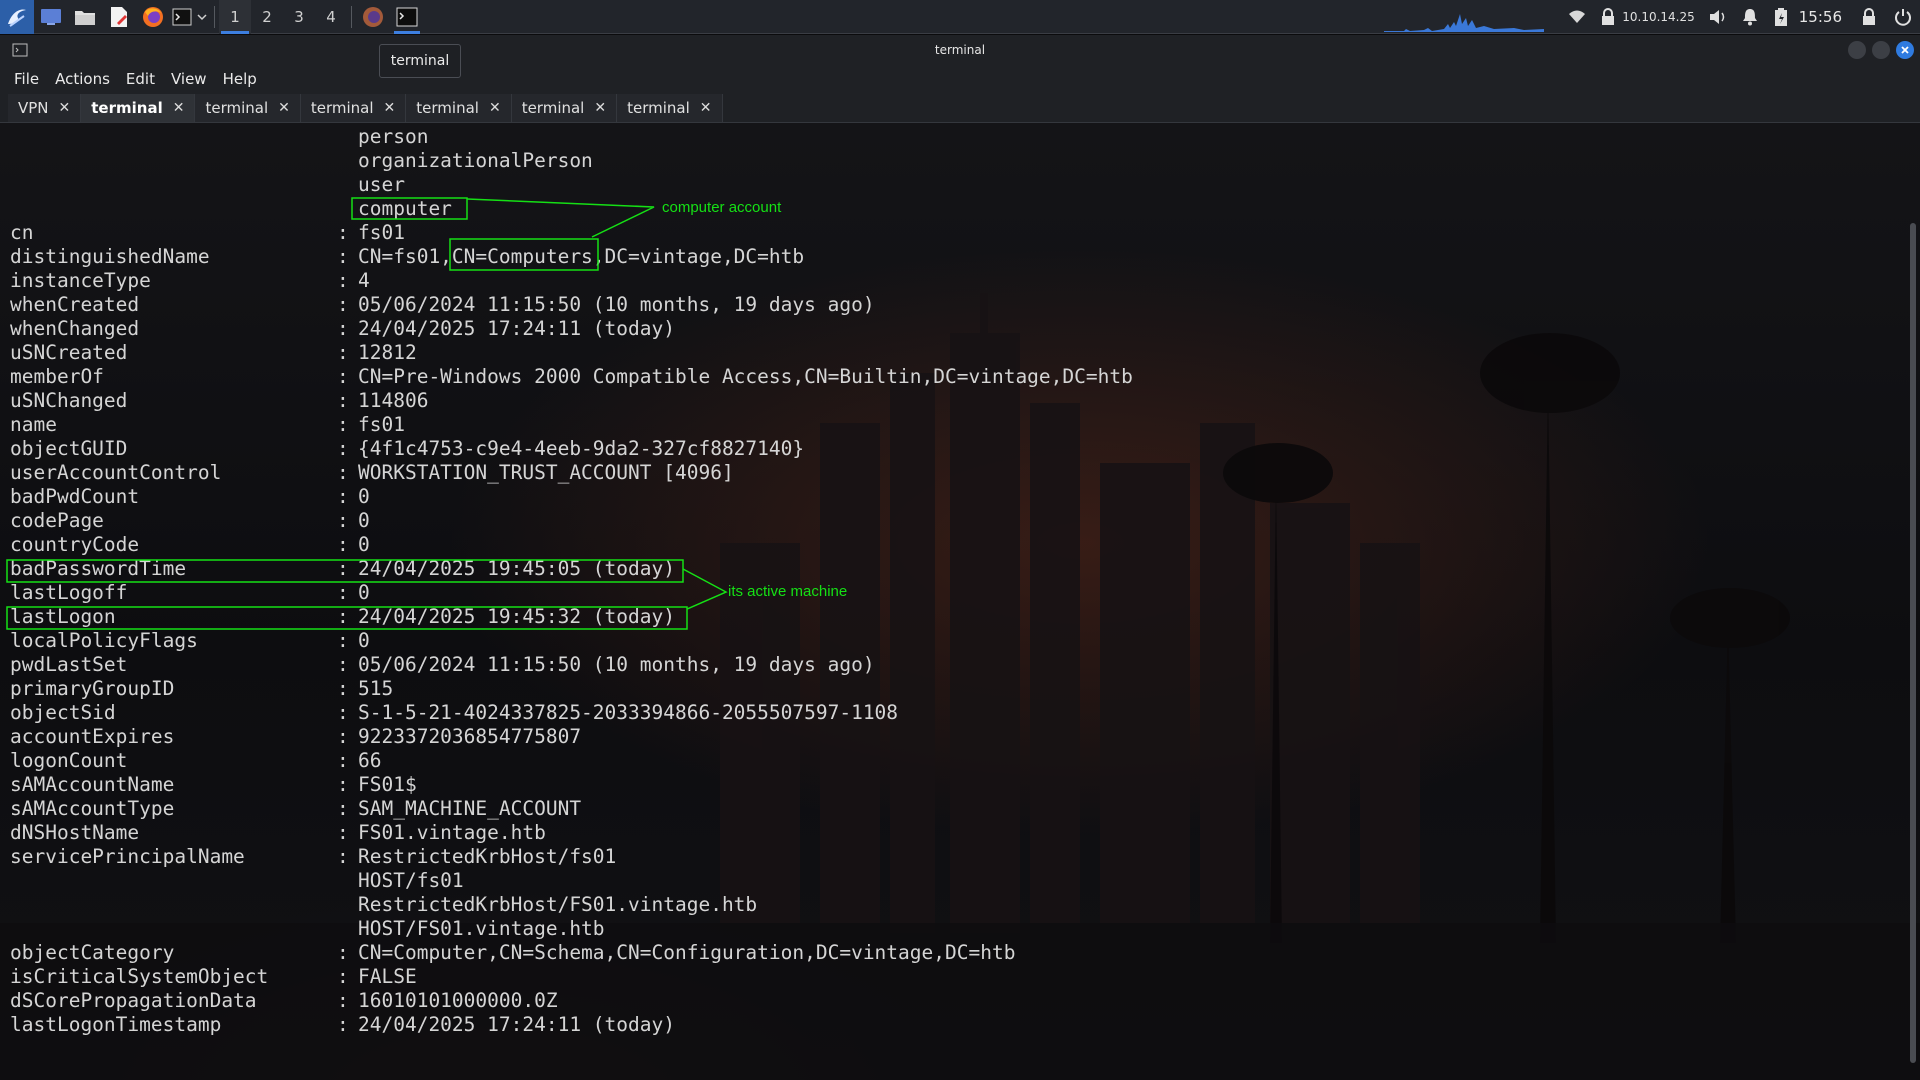  I want to click on panel-separator, so click(351, 16).